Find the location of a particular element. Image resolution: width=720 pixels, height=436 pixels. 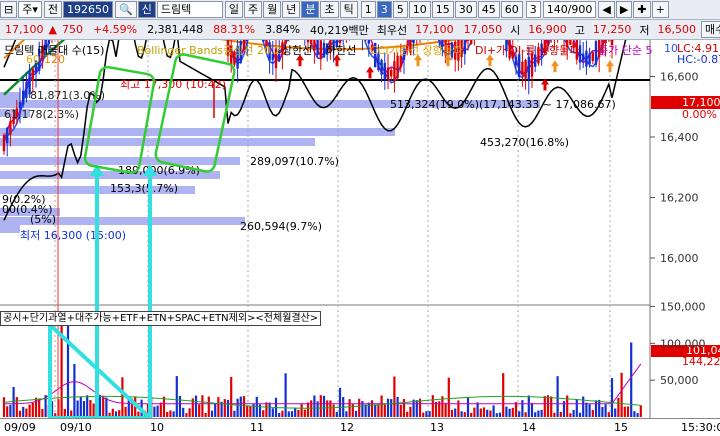

chart-type-select: 주▾ is located at coordinates (30, 9).